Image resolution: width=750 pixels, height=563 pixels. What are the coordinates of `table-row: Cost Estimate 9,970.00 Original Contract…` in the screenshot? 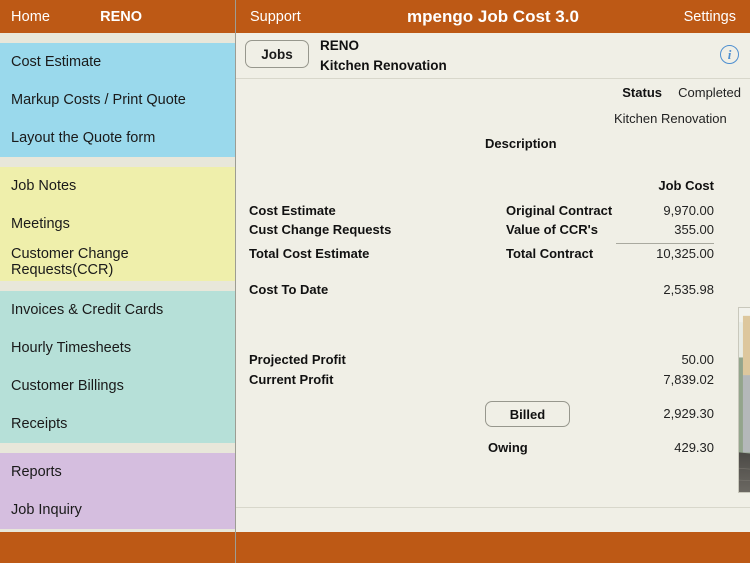 It's located at (493, 212).